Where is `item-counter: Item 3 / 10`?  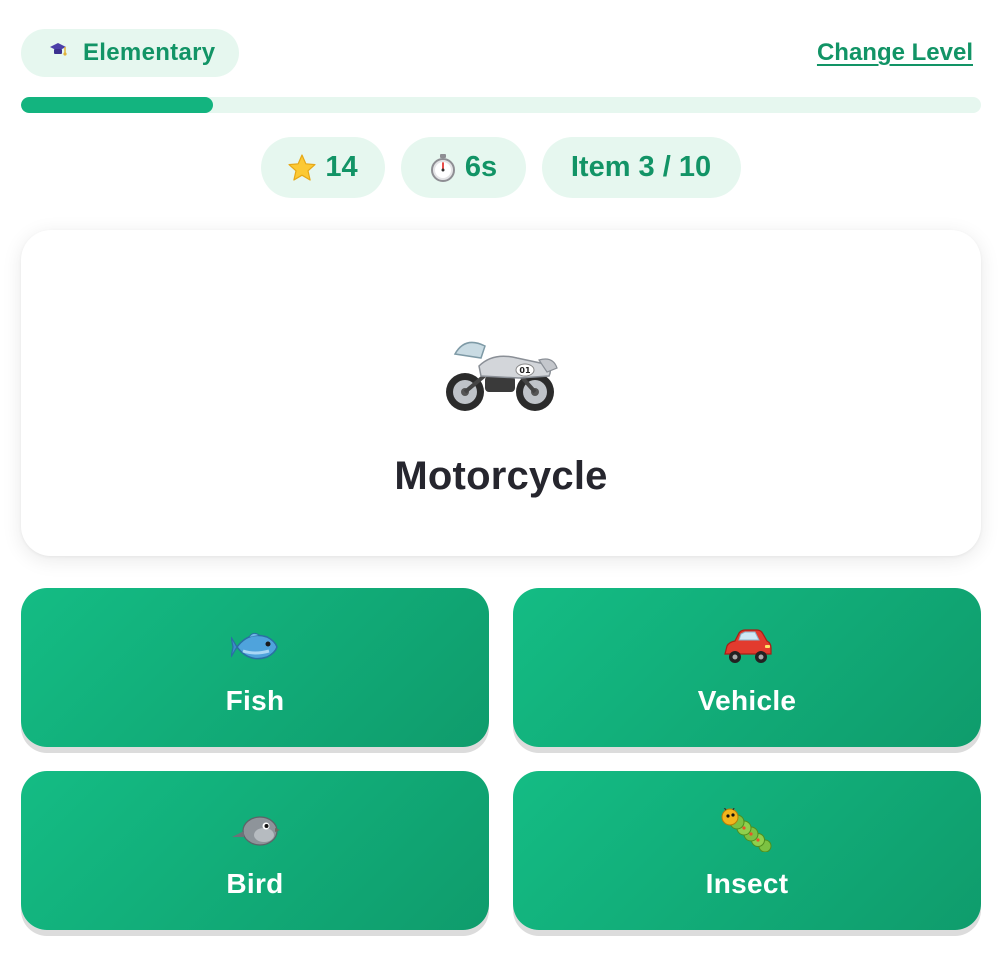
item-counter: Item 3 / 10 is located at coordinates (641, 167).